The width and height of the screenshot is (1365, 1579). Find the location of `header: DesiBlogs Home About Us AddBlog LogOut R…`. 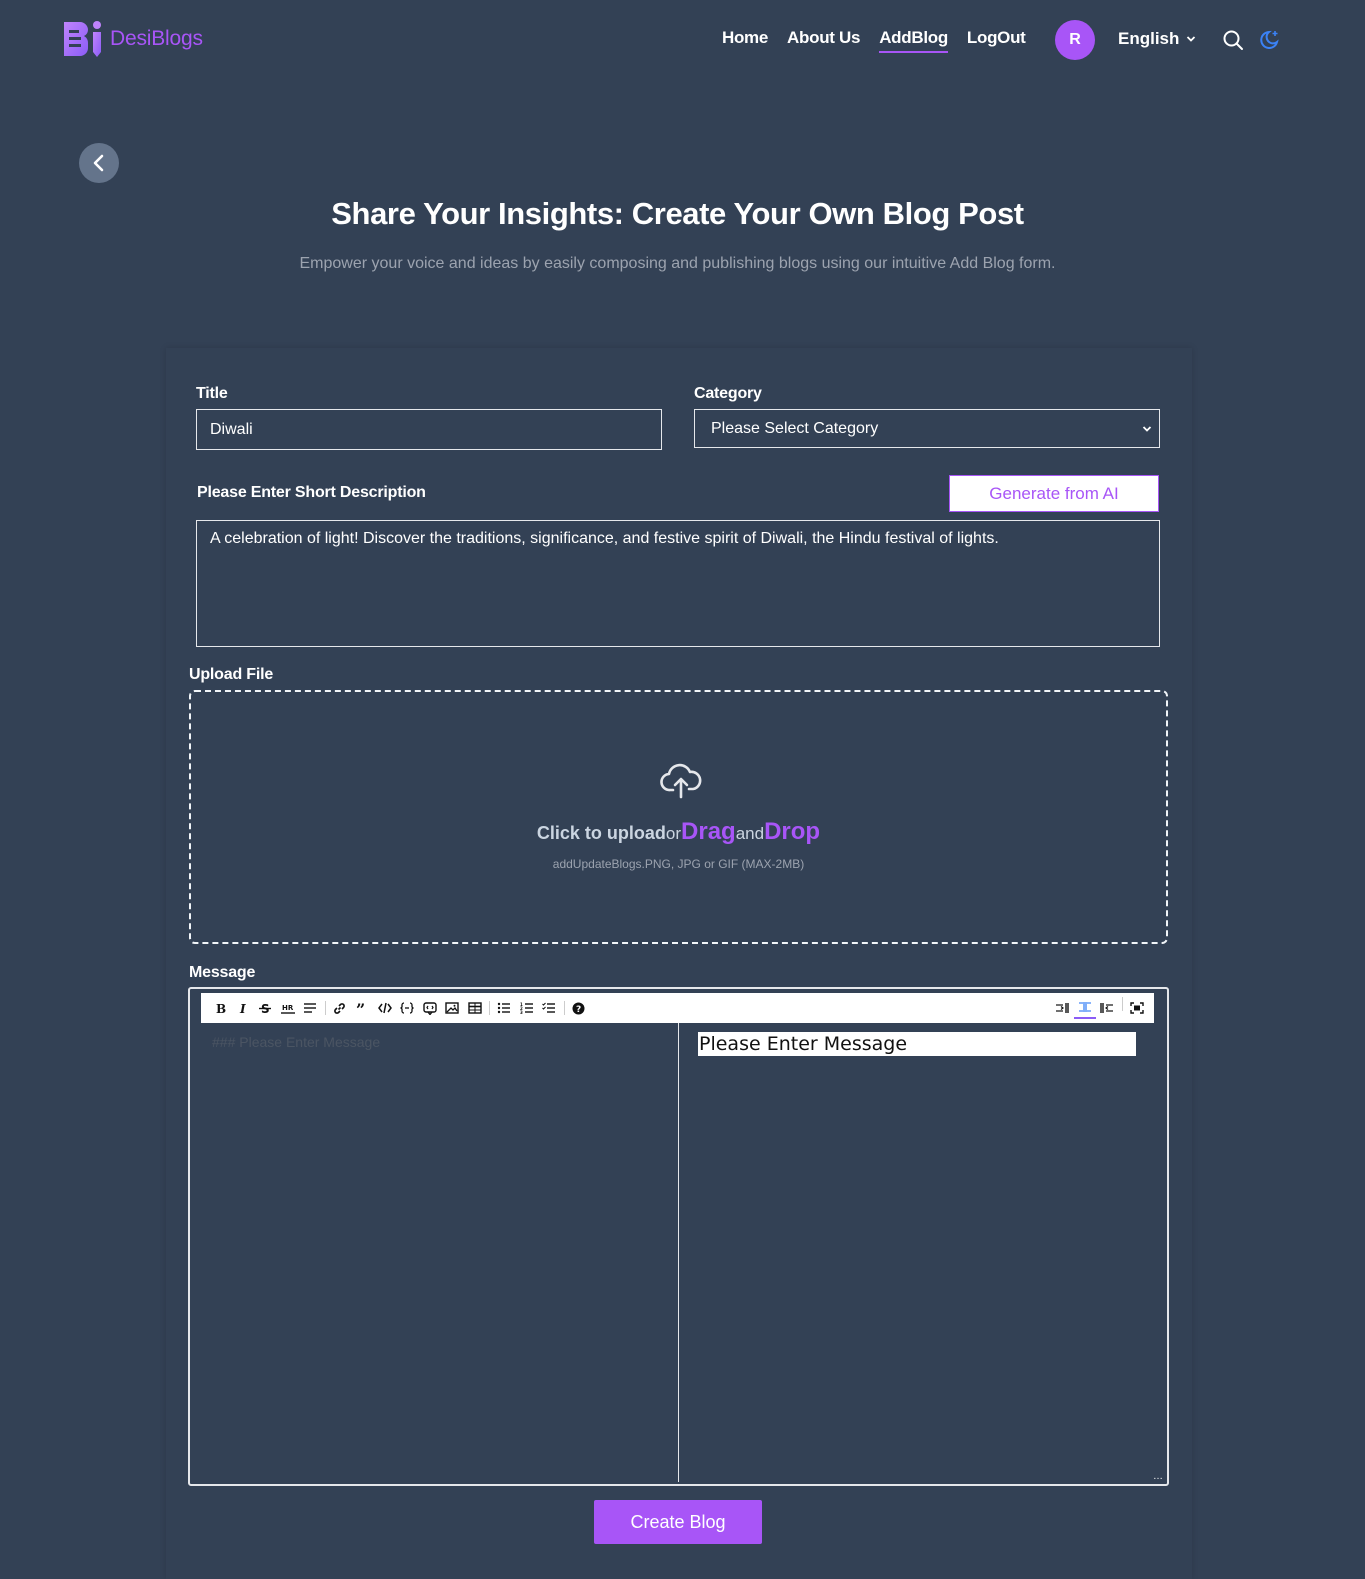

header: DesiBlogs Home About Us AddBlog LogOut R… is located at coordinates (682, 40).